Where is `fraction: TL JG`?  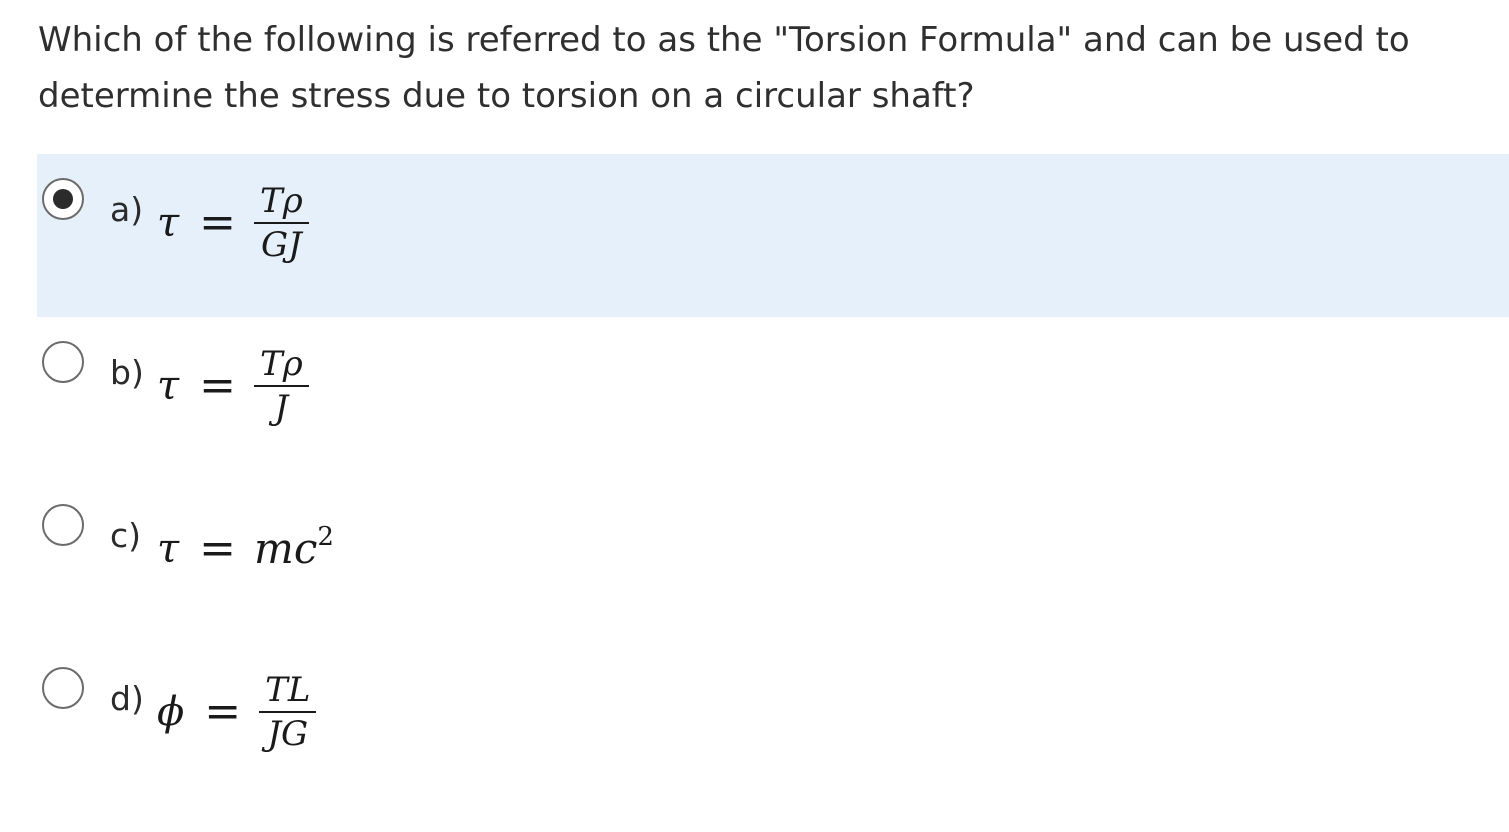 fraction: TL JG is located at coordinates (288, 712).